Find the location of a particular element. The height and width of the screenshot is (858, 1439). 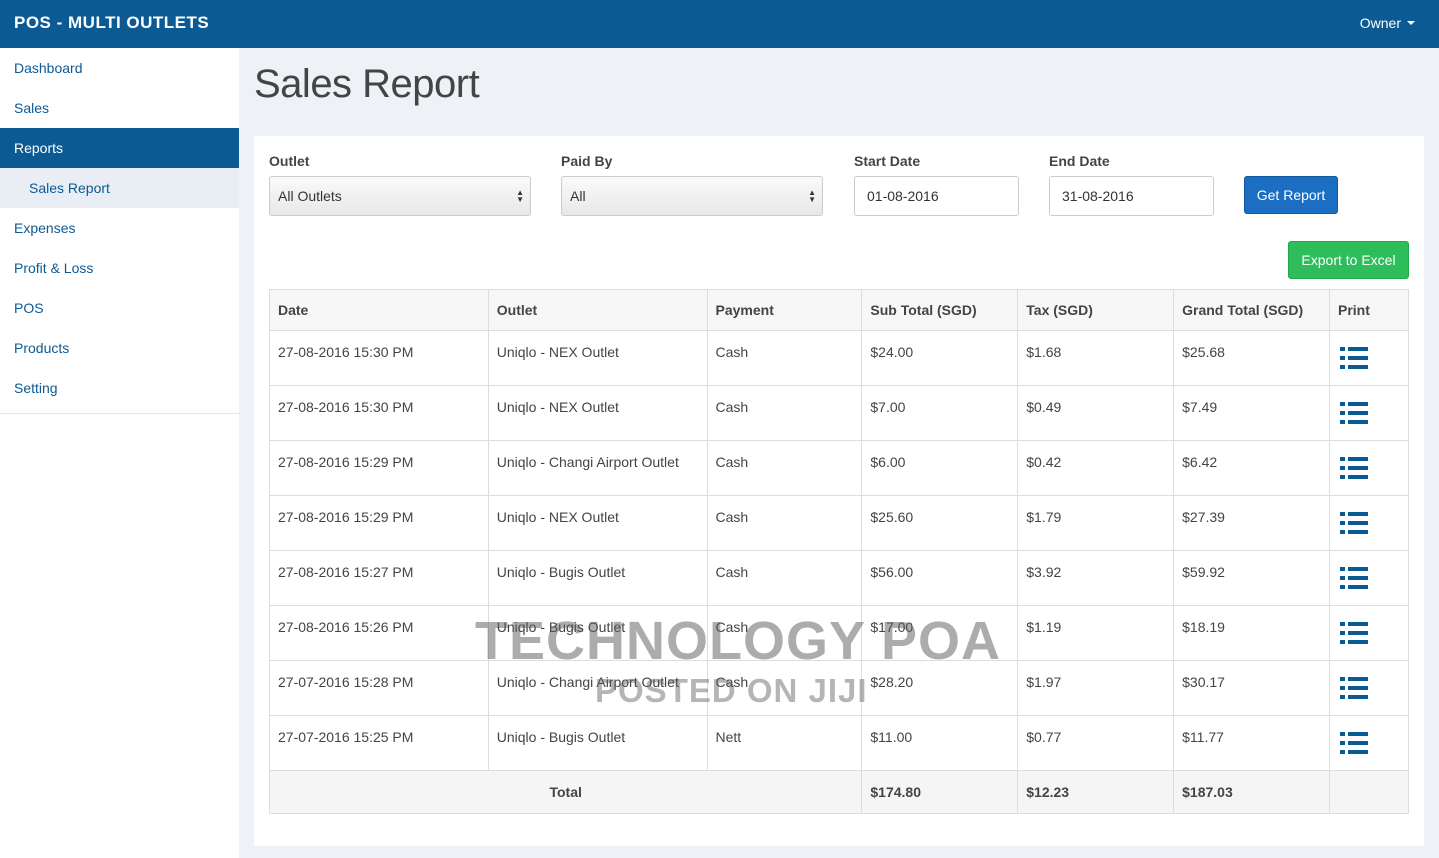

column-header-grand-total: Grand Total (SGD) is located at coordinates (1251, 310).